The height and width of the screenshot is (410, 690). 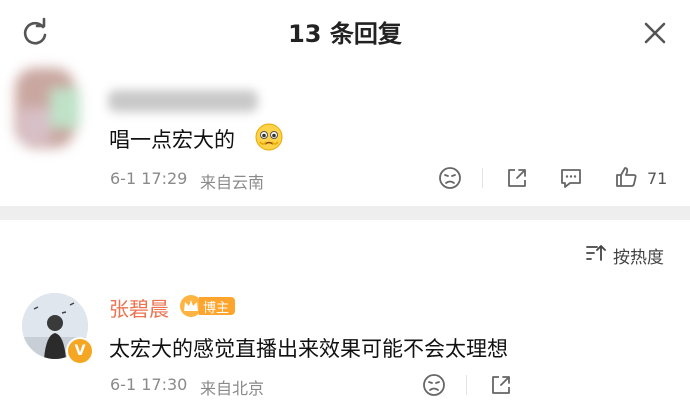 What do you see at coordinates (571, 178) in the screenshot?
I see `comment-icon` at bounding box center [571, 178].